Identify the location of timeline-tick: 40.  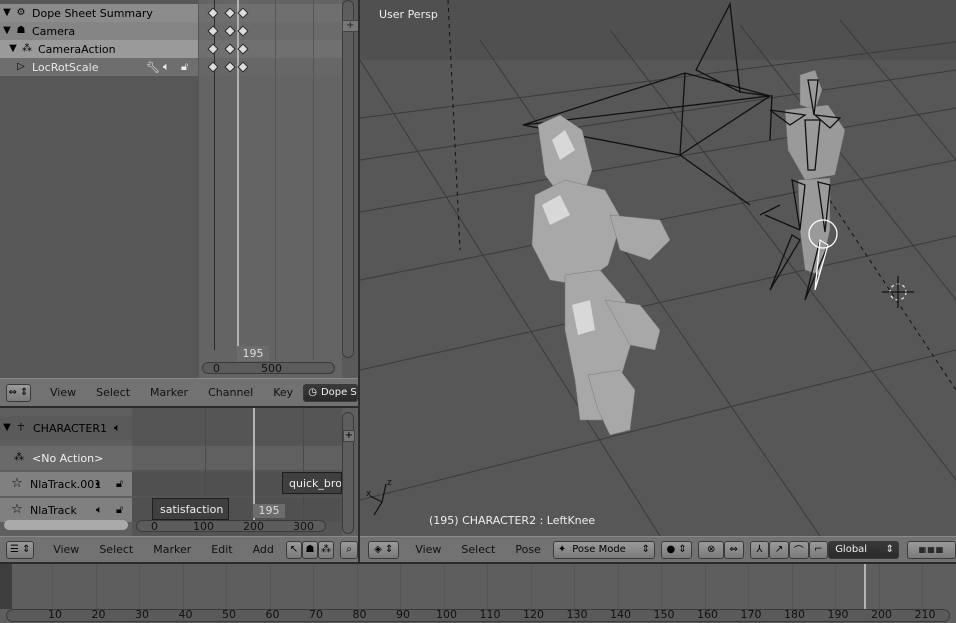
(185, 614).